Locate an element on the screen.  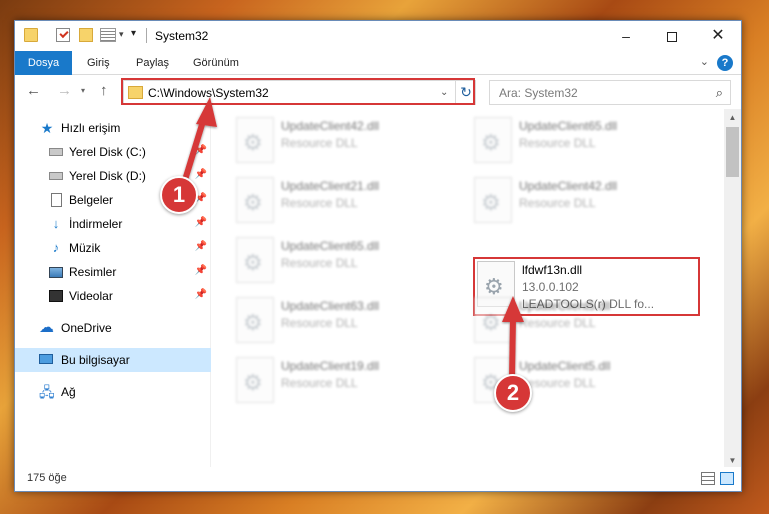
file-name: UpdateClient42.dll is located at coordinates (330, 126).